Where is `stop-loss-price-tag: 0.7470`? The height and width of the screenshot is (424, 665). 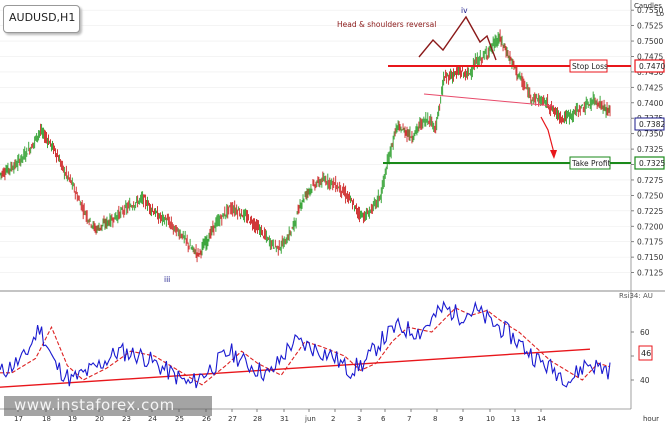
stop-loss-price-tag: 0.7470 is located at coordinates (649, 66).